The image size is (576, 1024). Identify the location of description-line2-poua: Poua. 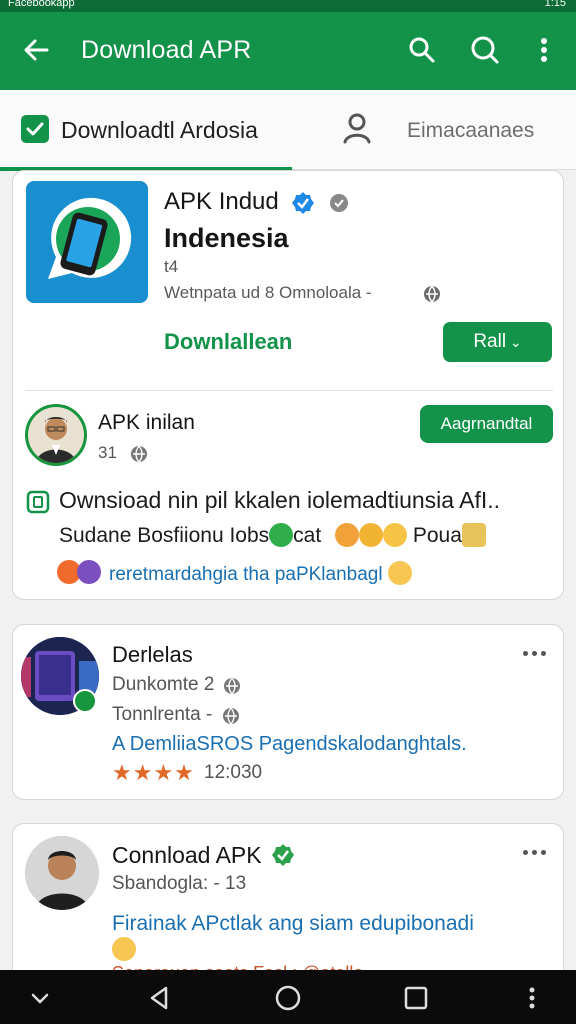
(437, 535).